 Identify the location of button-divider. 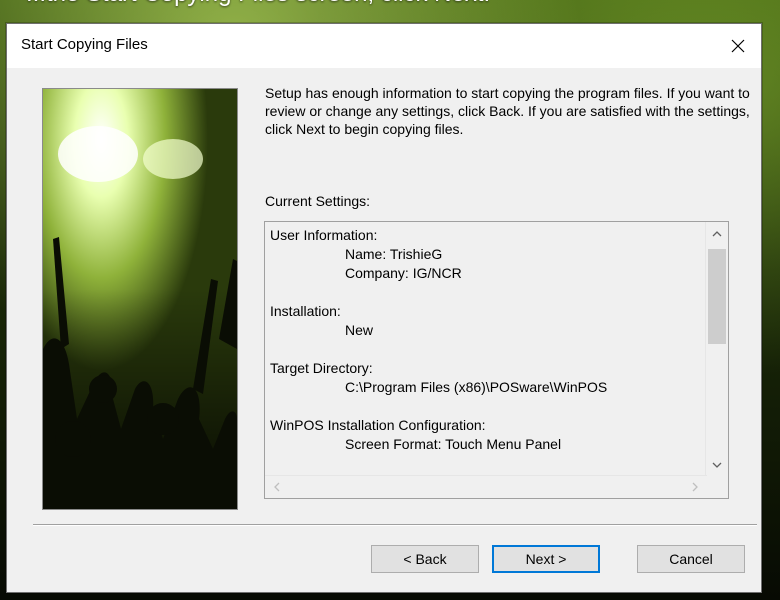
(395, 525).